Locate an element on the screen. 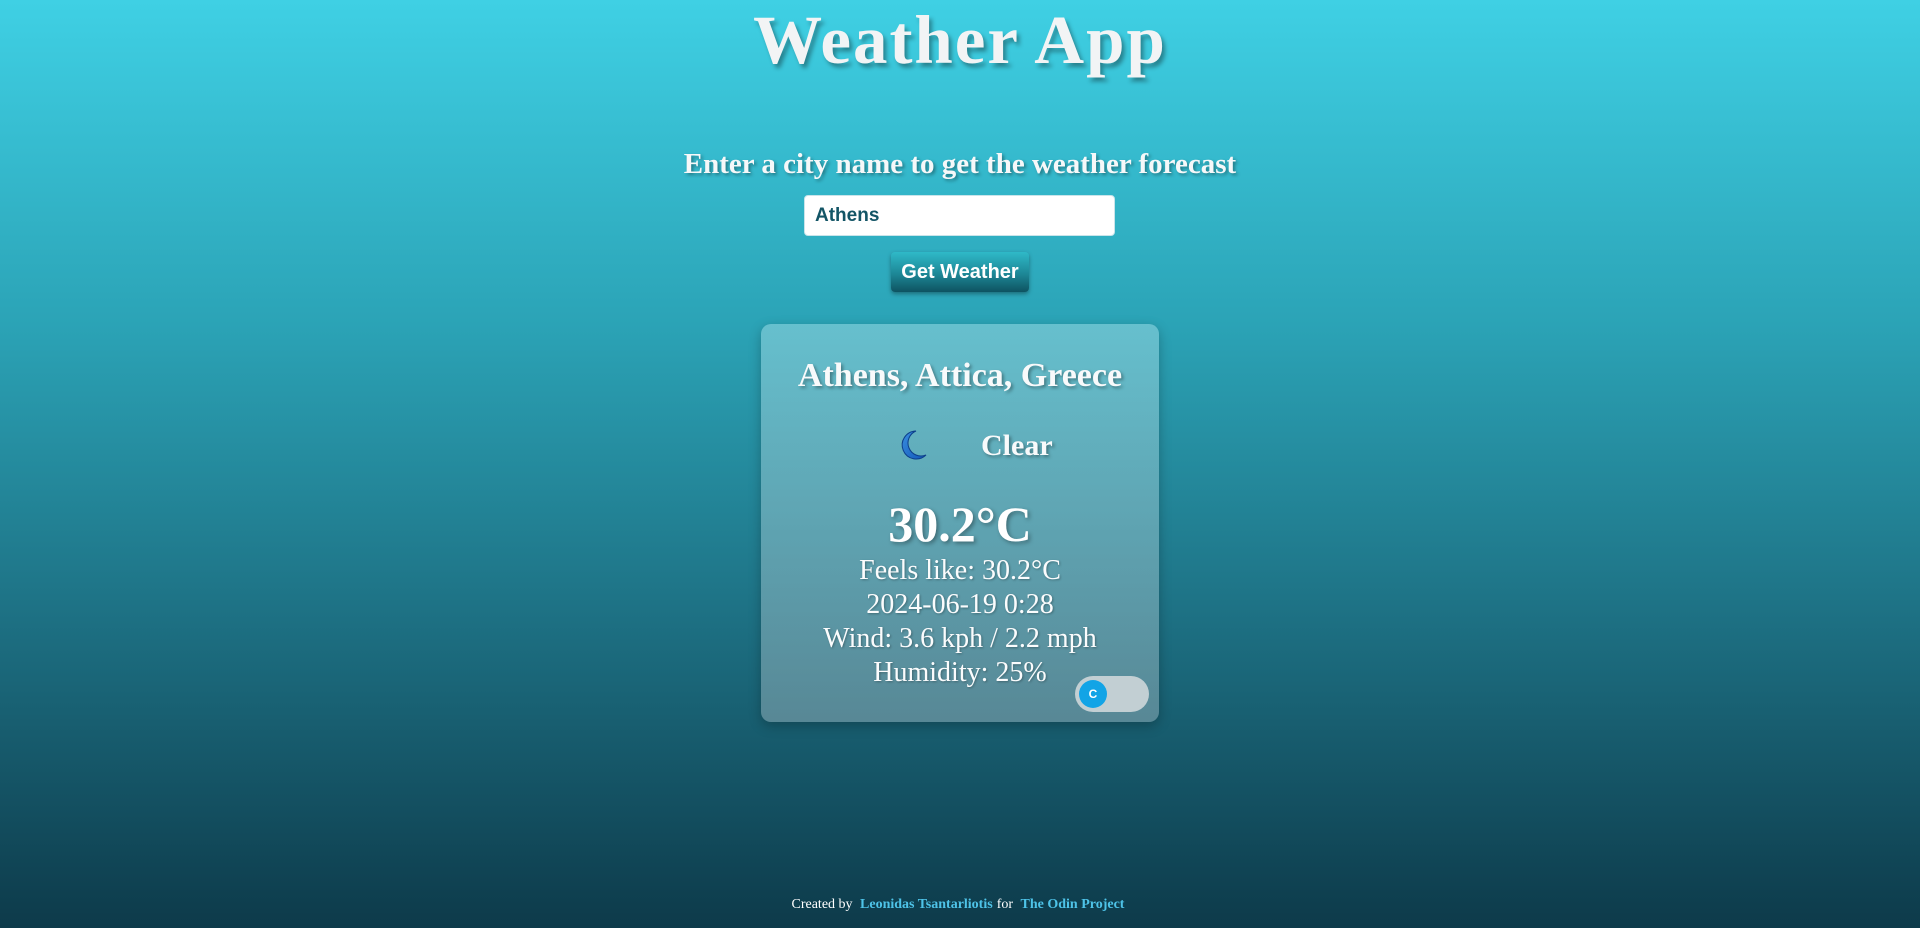 The image size is (1920, 928). footer-for: for is located at coordinates (1005, 904).